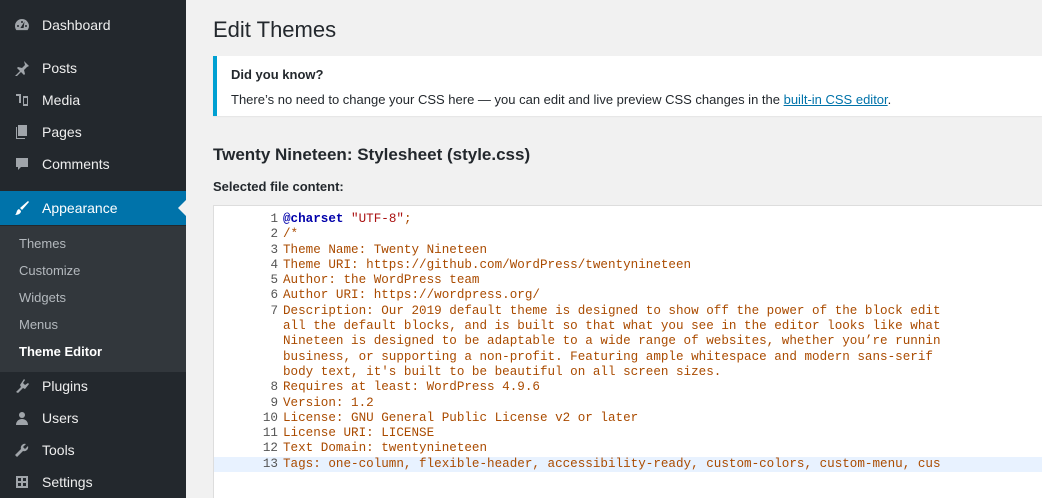 The image size is (1042, 498). Describe the element at coordinates (22, 386) in the screenshot. I see `plugin-icon` at that location.